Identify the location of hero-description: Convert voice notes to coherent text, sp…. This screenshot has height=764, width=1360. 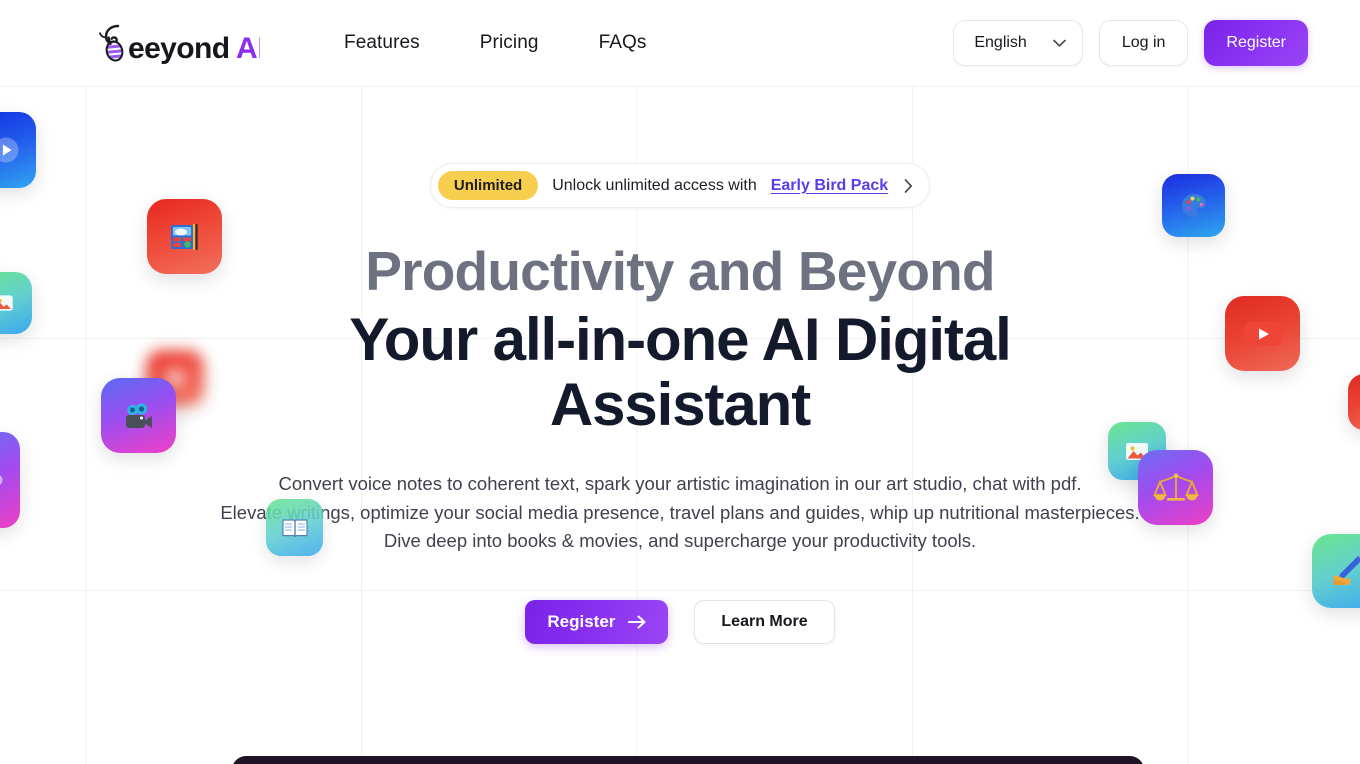
(680, 513).